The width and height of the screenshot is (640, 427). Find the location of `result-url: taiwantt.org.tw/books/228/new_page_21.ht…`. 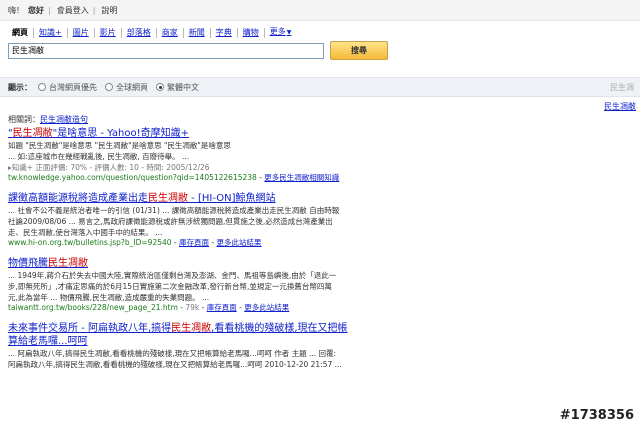

result-url: taiwantt.org.tw/books/228/new_page_21.ht… is located at coordinates (93, 307).